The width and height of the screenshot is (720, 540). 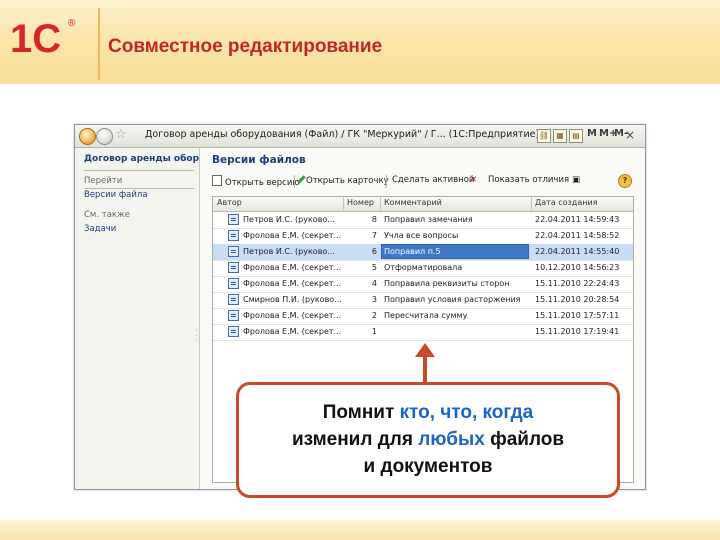 I want to click on column-comment: Комментарий, so click(x=413, y=202).